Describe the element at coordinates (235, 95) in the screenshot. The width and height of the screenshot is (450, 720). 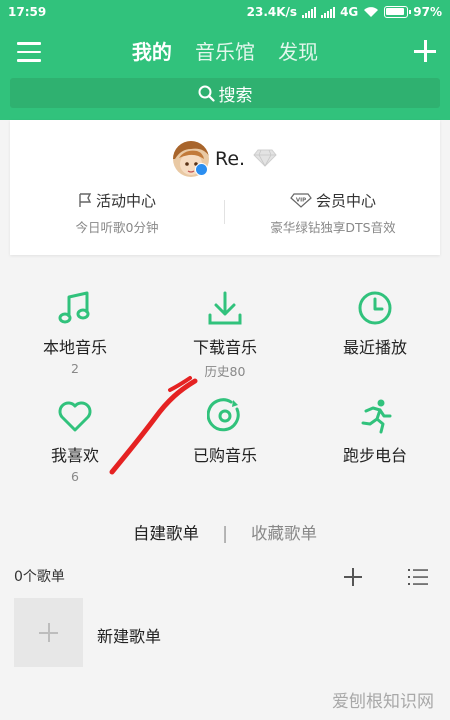
I see `search-placeholder: 搜索` at that location.